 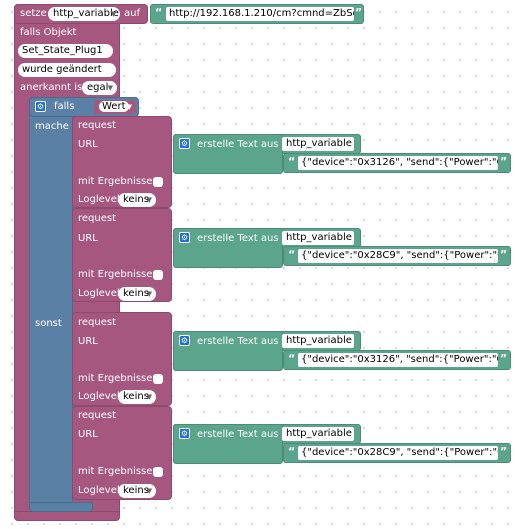 I want to click on mache-label: mache, so click(x=52, y=126).